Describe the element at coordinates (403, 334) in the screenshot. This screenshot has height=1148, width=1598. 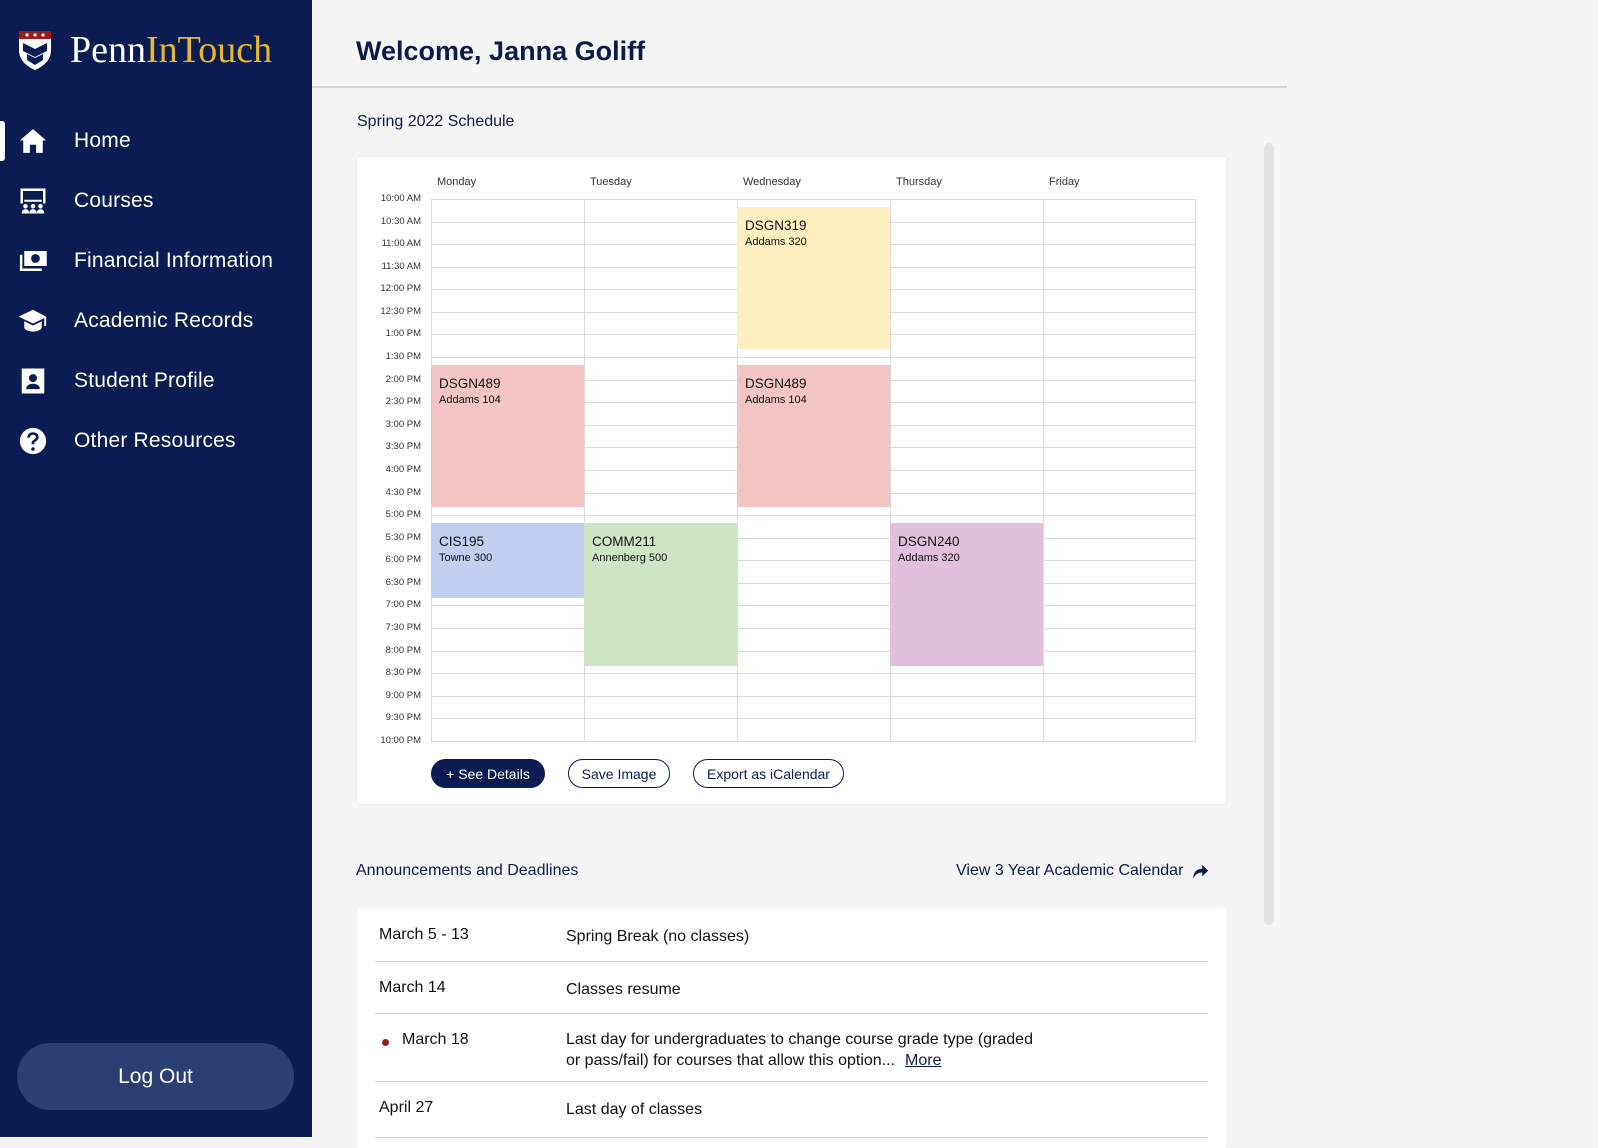
I see `time-label: 1:00 PM` at that location.